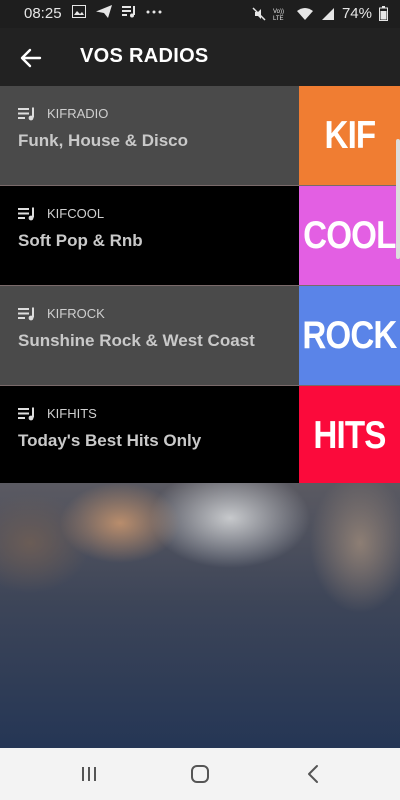  What do you see at coordinates (154, 11) in the screenshot?
I see `more-icon` at bounding box center [154, 11].